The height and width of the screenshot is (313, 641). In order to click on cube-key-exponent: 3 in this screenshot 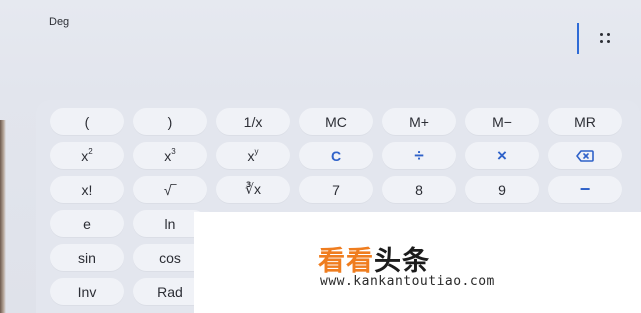, I will do `click(173, 151)`.